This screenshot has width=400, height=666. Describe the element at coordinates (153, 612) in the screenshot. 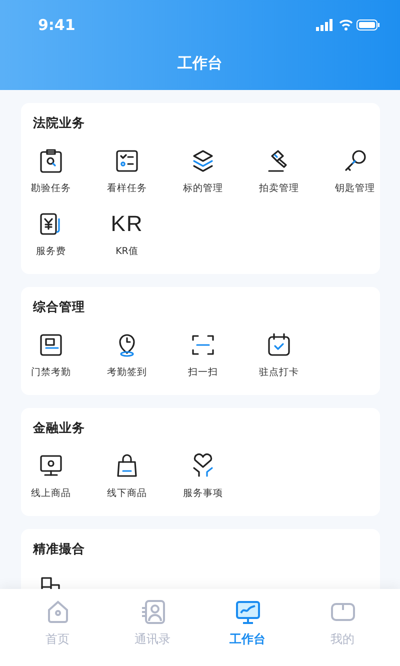

I see `contact-card-icon` at that location.